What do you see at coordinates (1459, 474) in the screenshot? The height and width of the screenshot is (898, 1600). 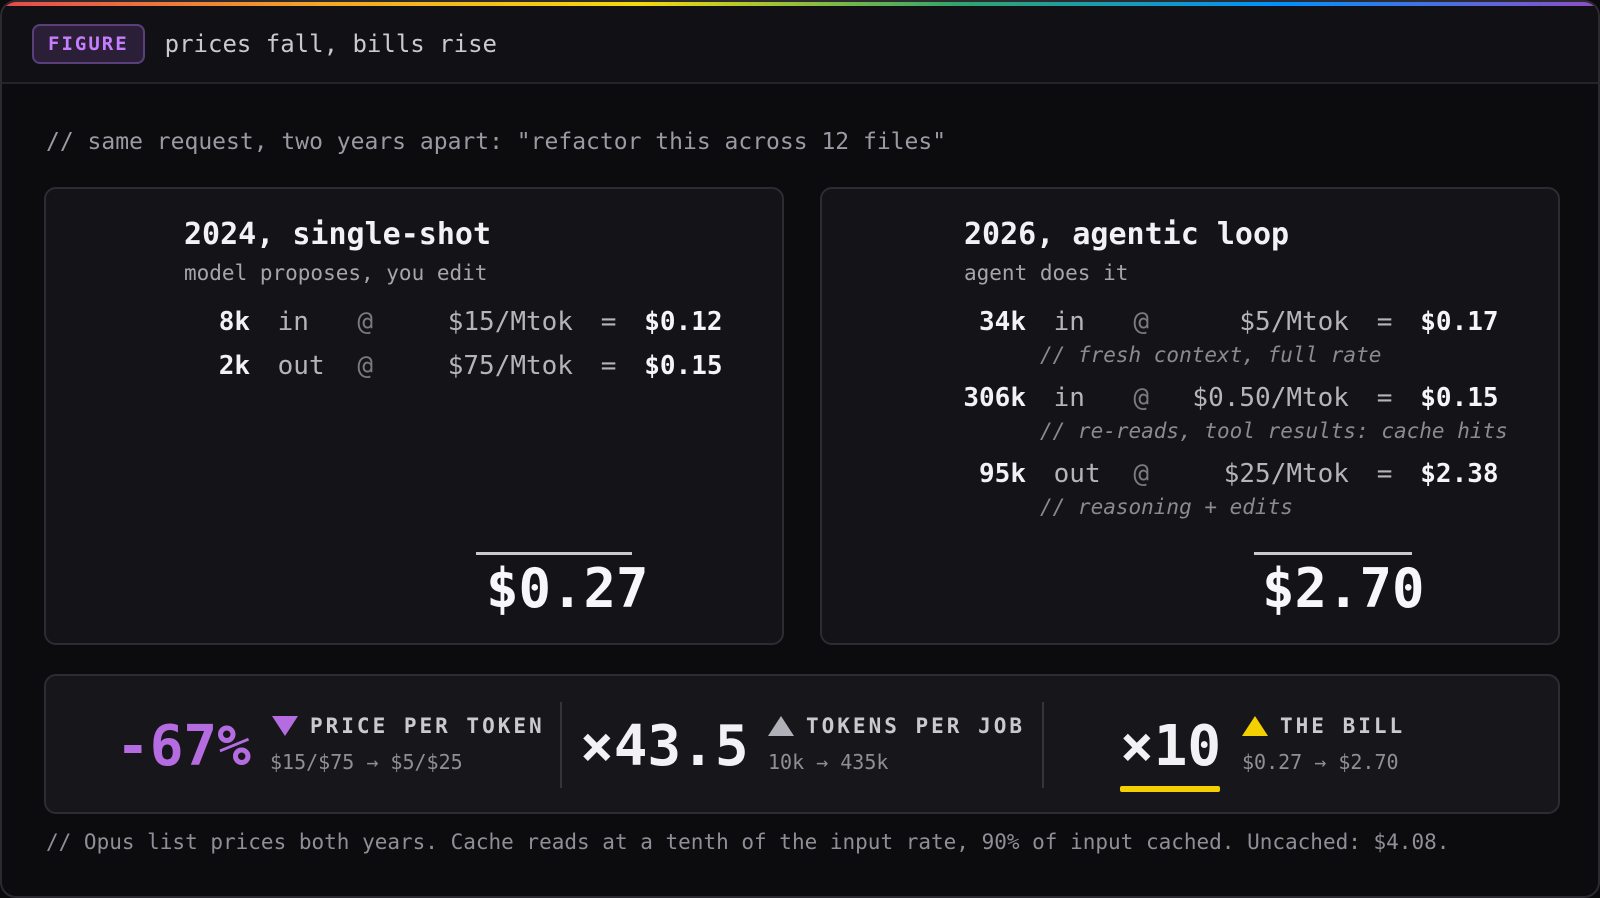 I see `row-cost: $2.38` at bounding box center [1459, 474].